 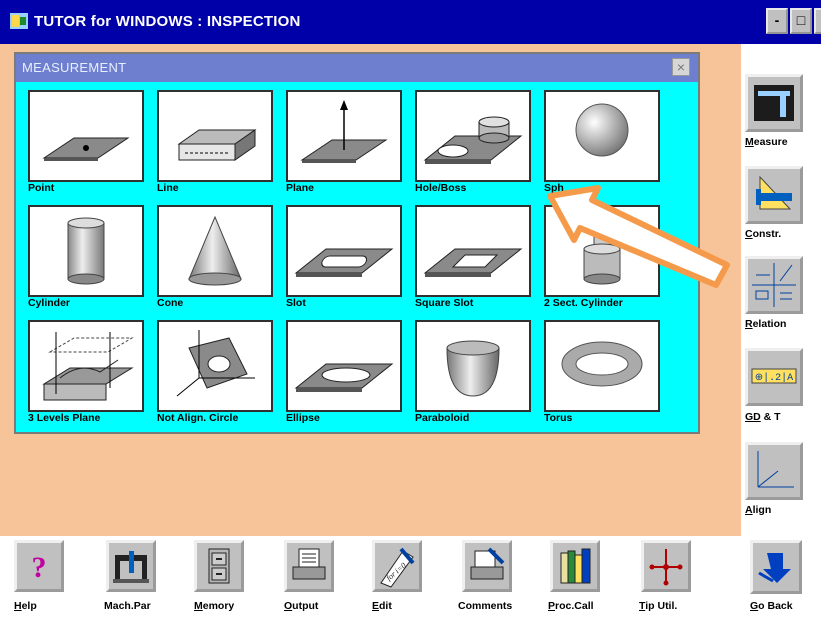 What do you see at coordinates (382, 606) in the screenshot?
I see `edit-label: Edit` at bounding box center [382, 606].